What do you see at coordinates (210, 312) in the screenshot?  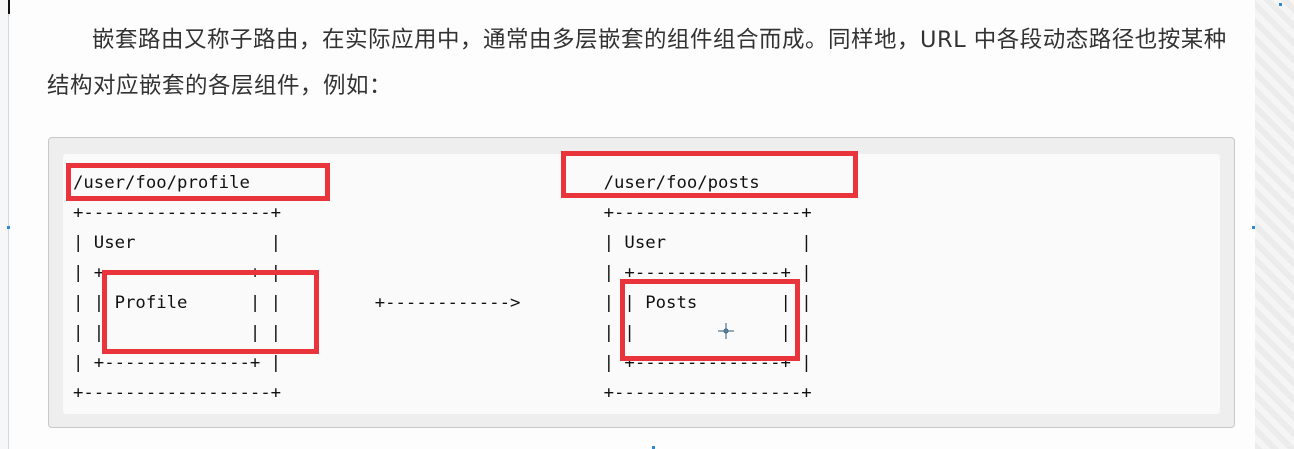 I see `highlight-profile-component` at bounding box center [210, 312].